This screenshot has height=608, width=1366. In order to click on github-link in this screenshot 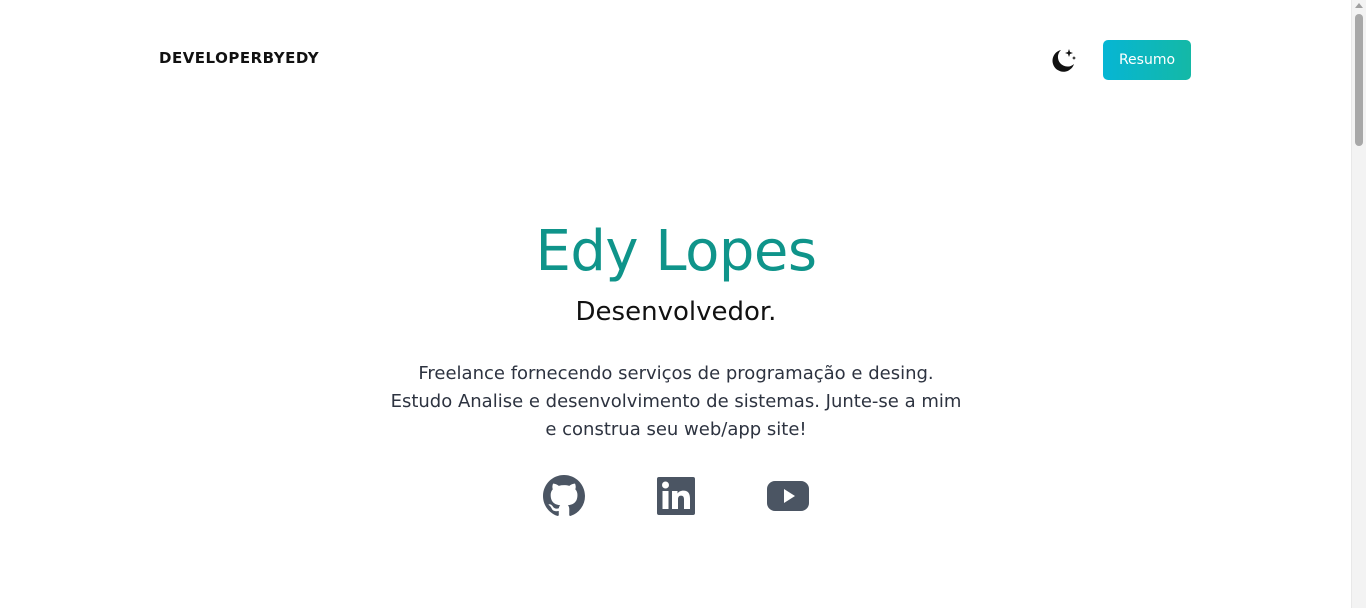, I will do `click(564, 496)`.